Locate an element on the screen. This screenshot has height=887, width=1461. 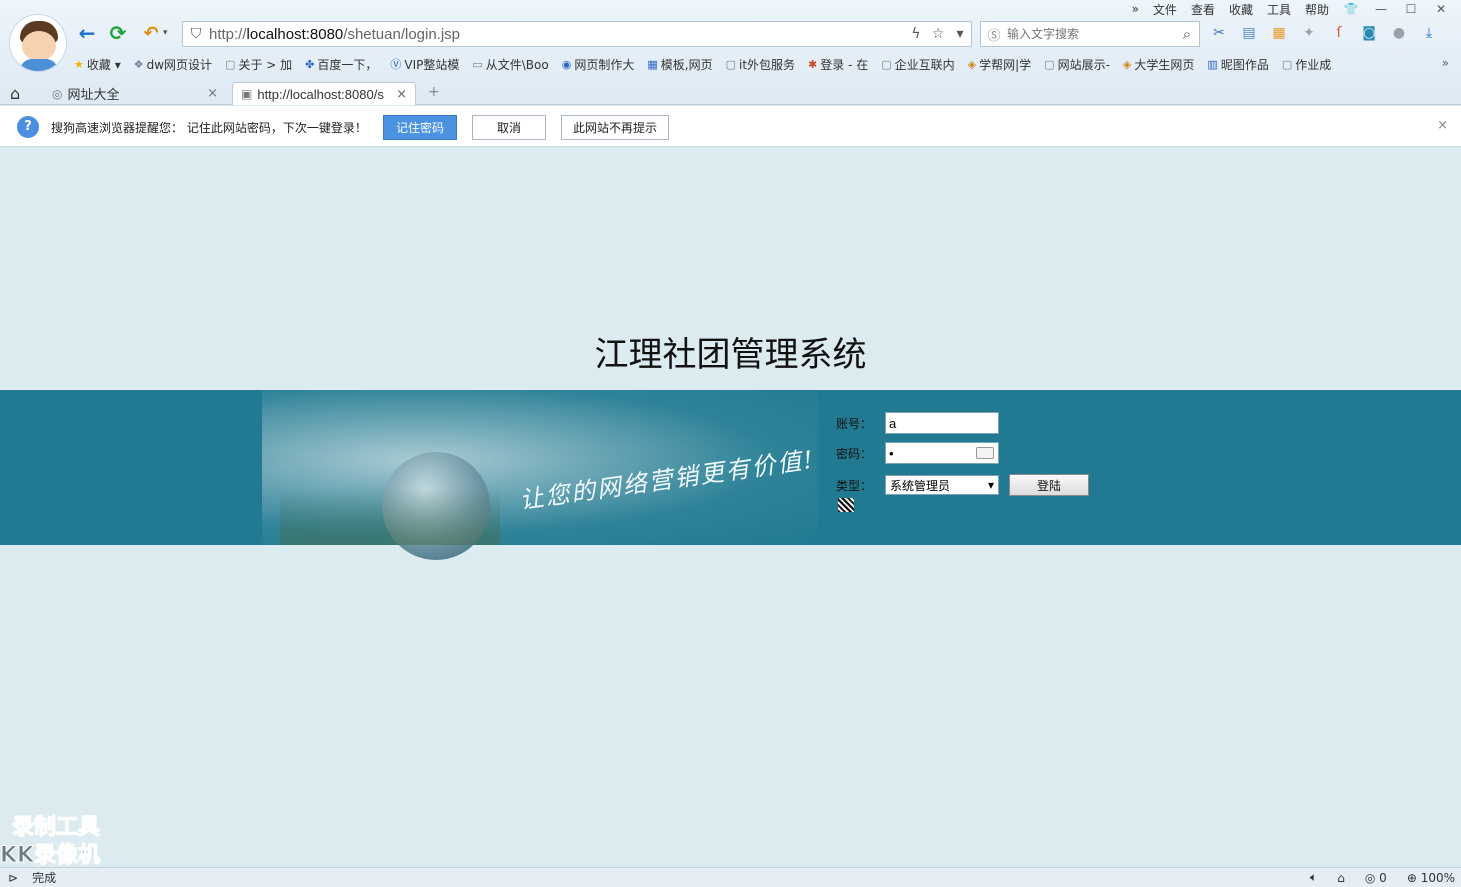
skin-icon: 👕 is located at coordinates (1351, 9).